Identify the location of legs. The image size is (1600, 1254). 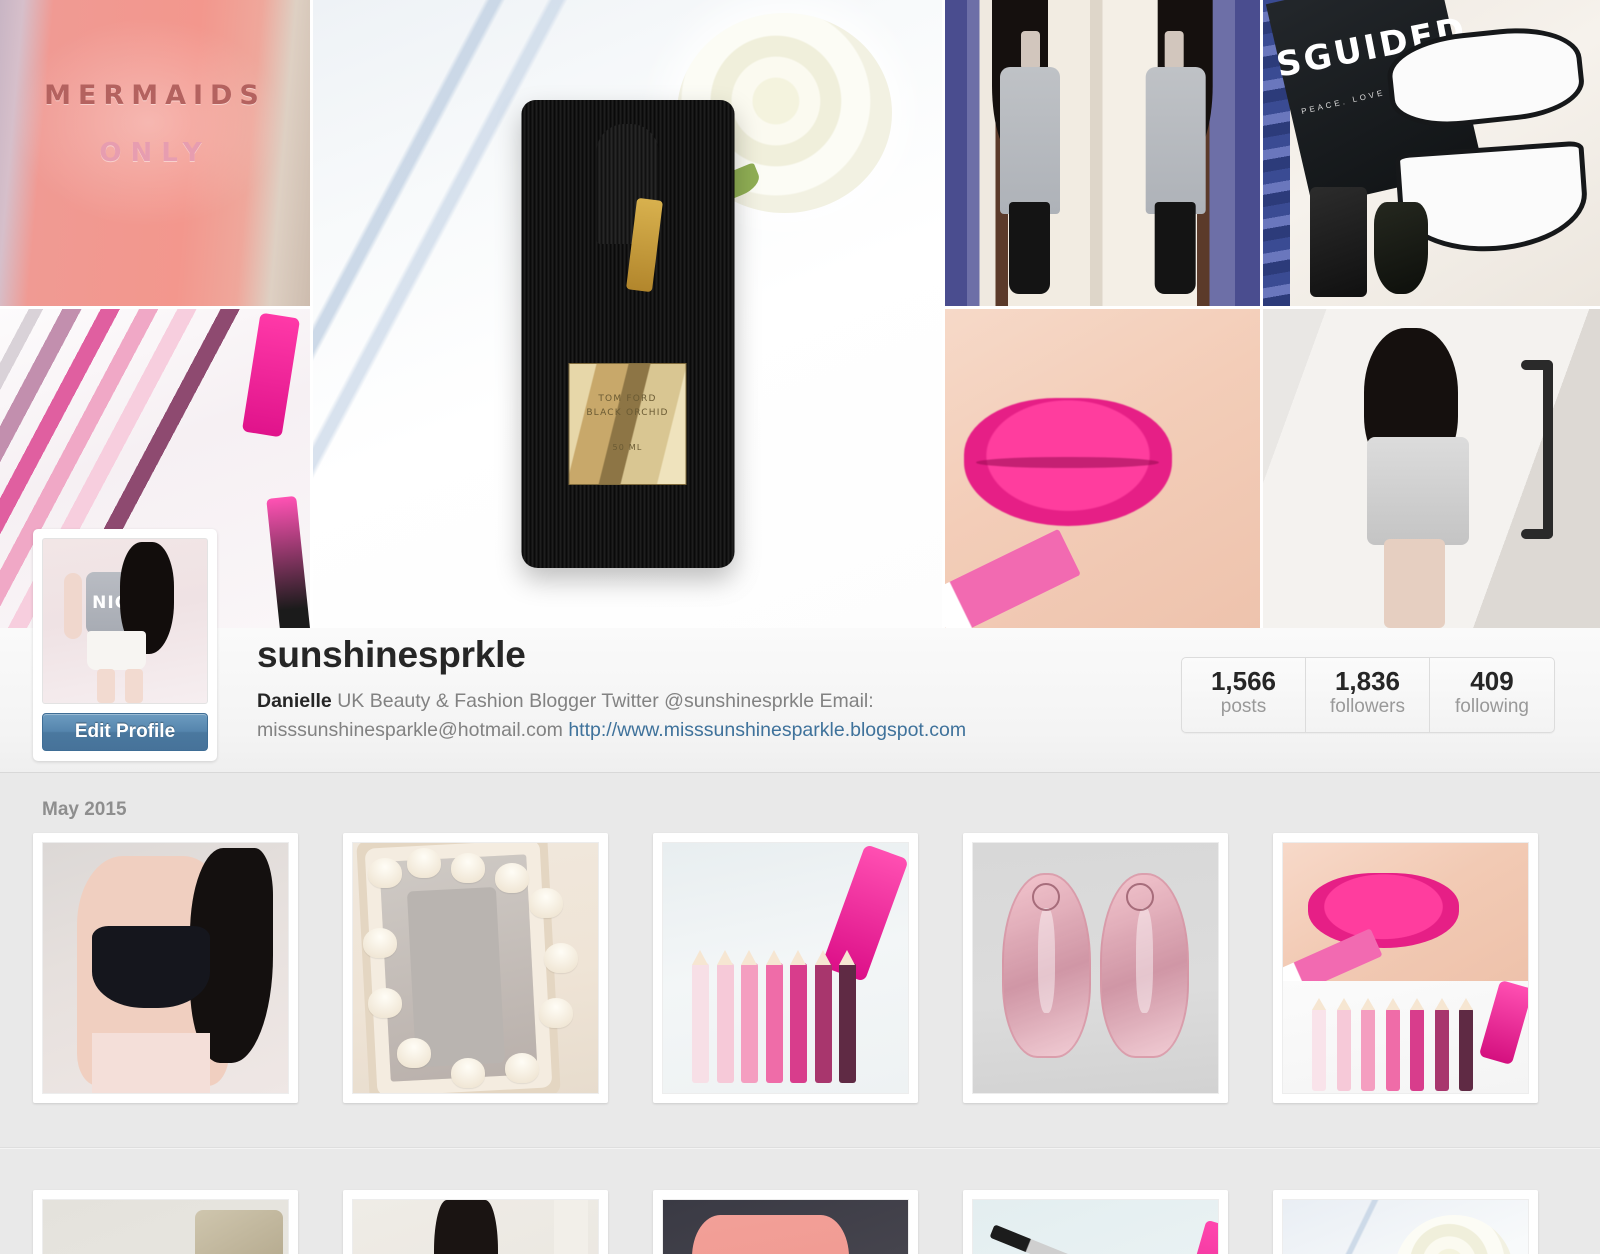
(1414, 583).